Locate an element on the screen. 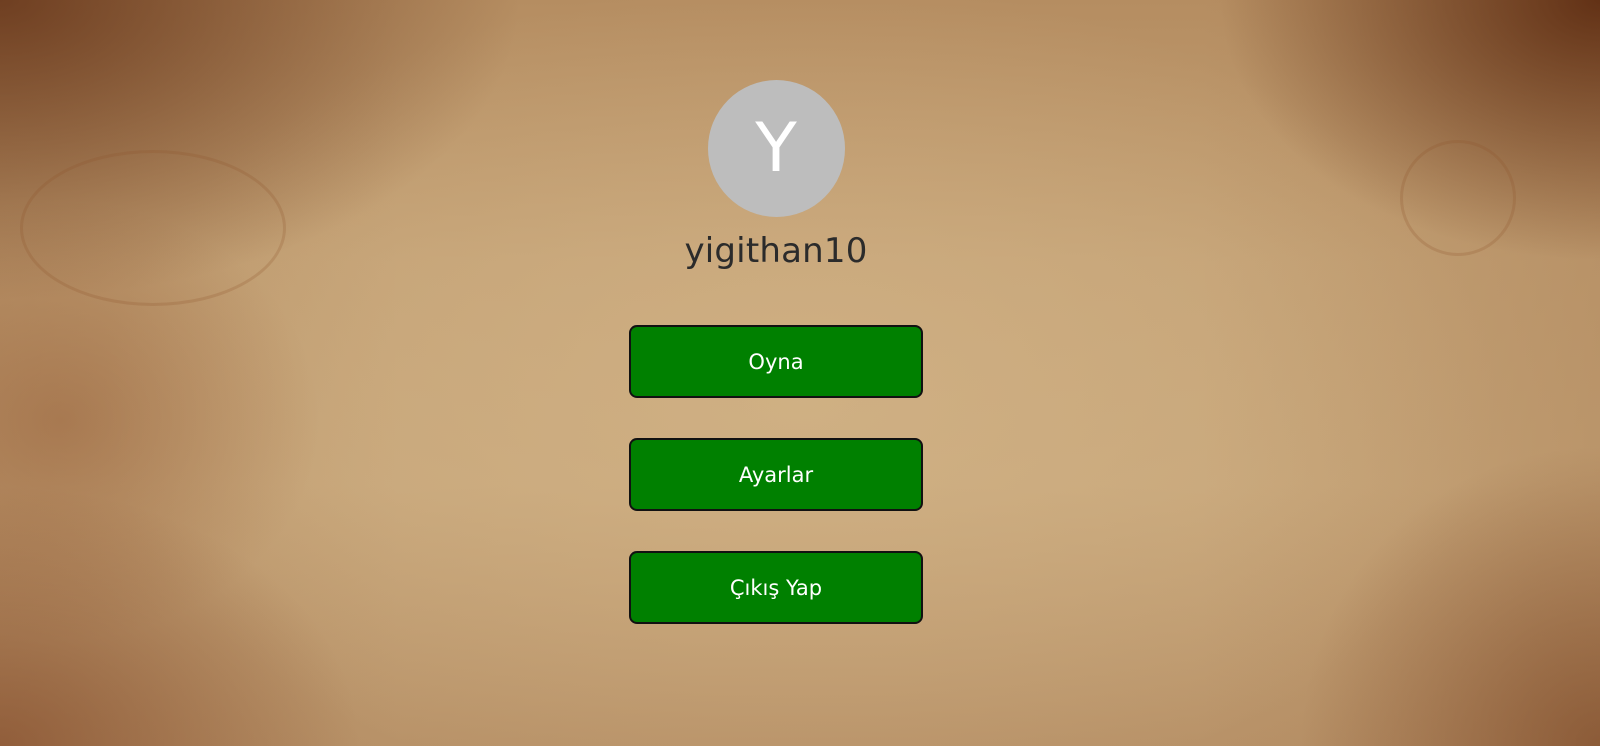  settings-button-label: Ayarlar is located at coordinates (776, 474).